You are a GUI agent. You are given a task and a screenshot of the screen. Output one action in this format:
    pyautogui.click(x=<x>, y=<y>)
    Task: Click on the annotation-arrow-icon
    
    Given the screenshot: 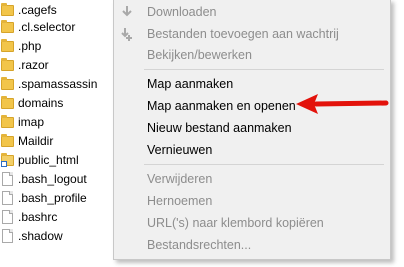 What is the action you would take?
    pyautogui.click(x=342, y=104)
    